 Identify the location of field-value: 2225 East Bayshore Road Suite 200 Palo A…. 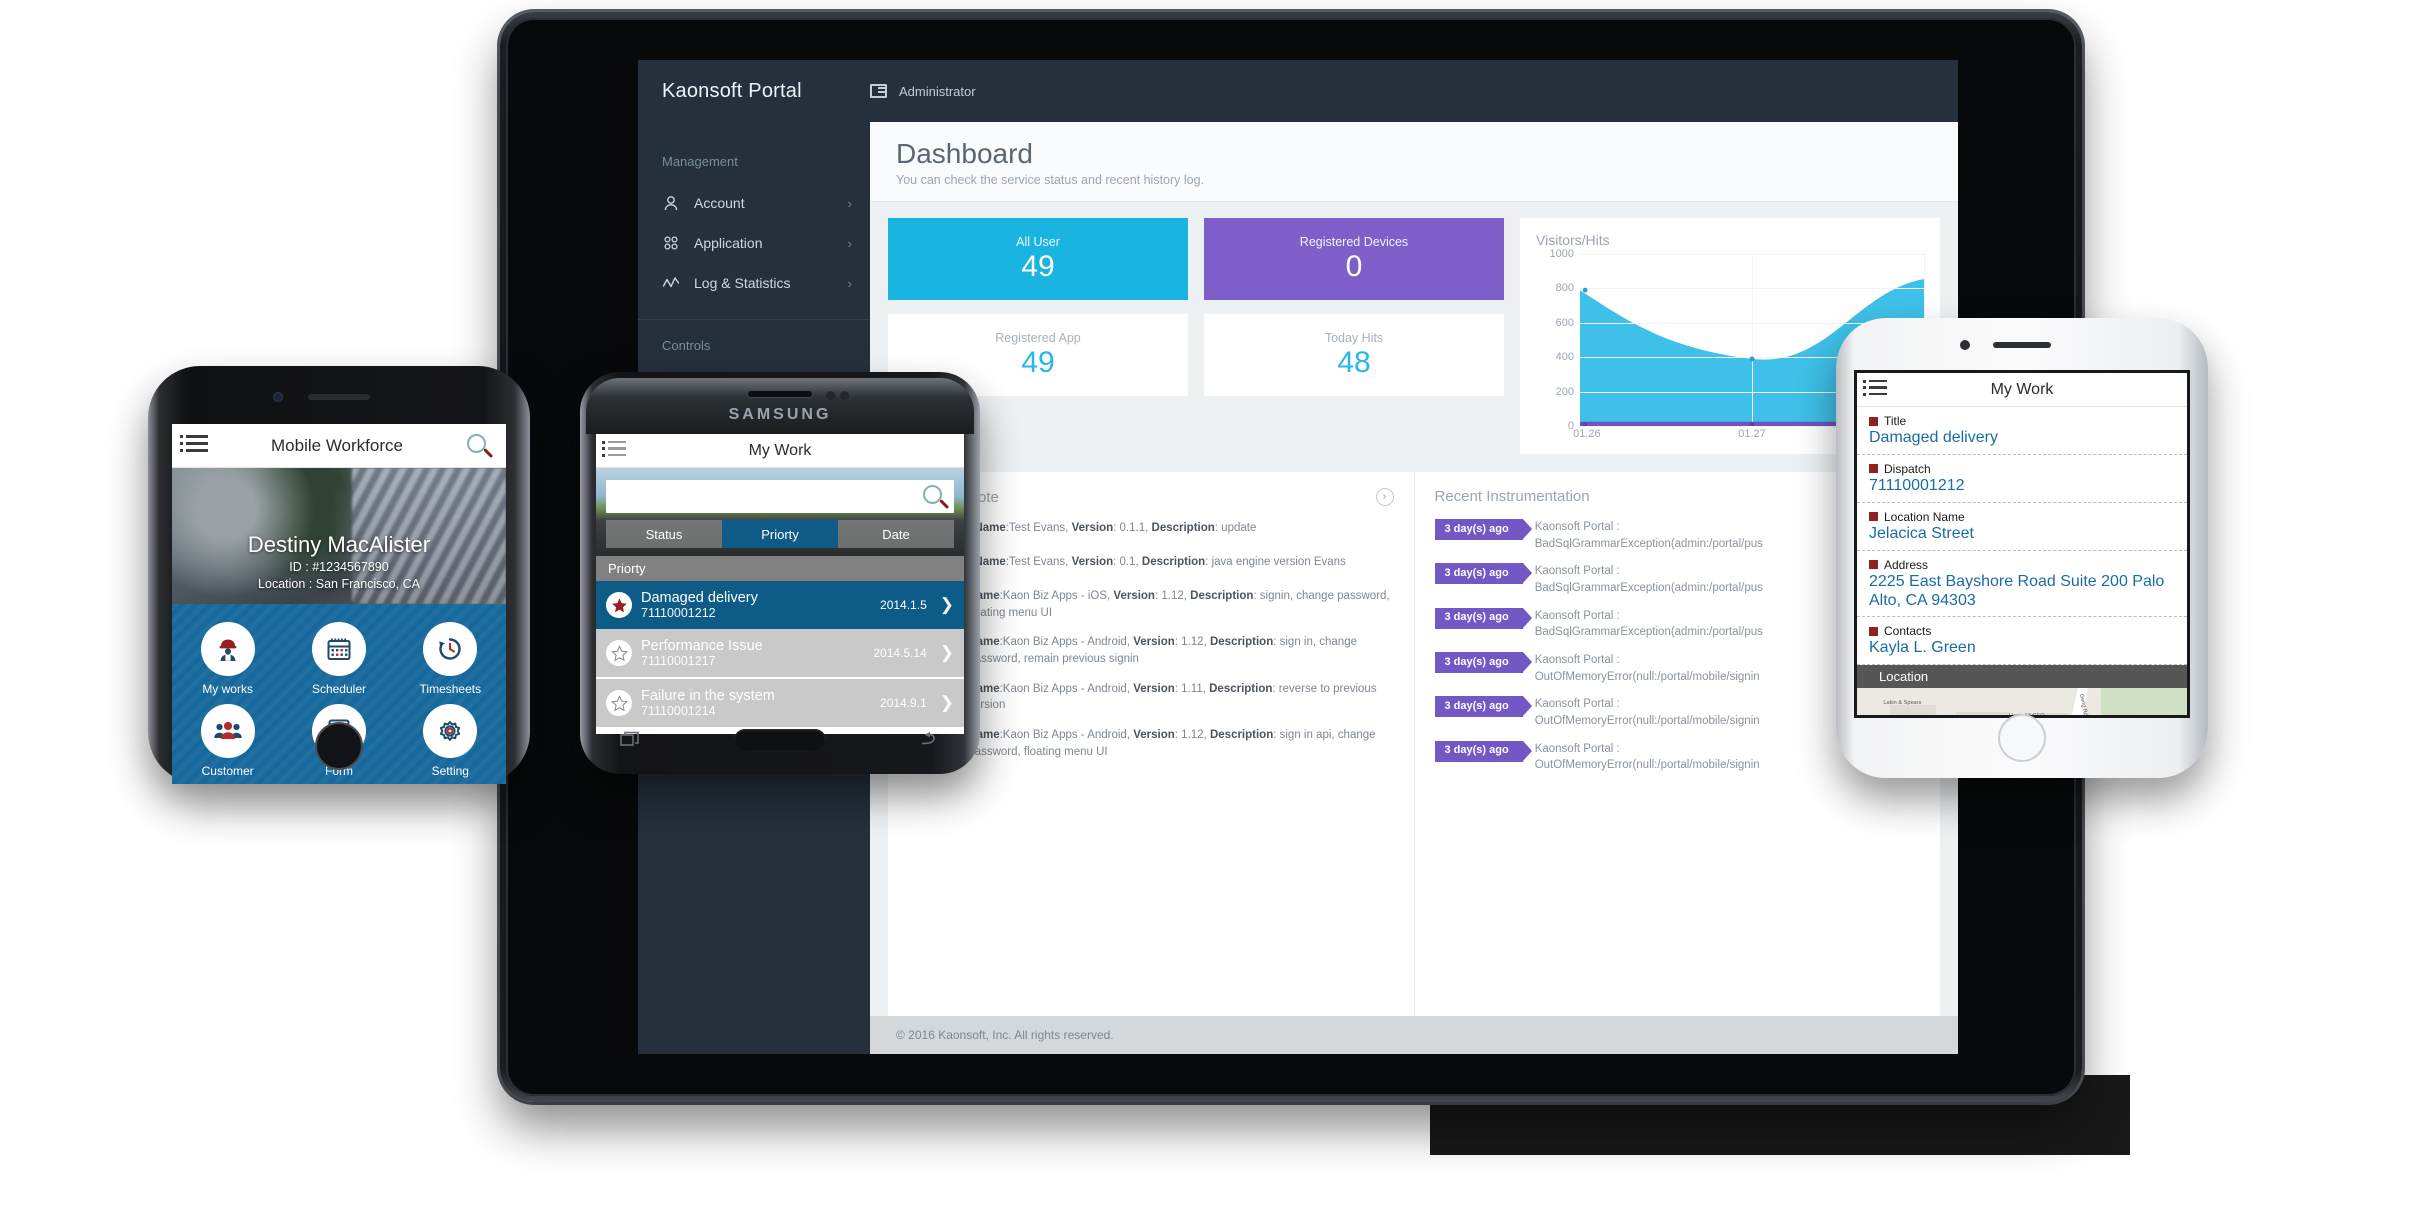
(2017, 590).